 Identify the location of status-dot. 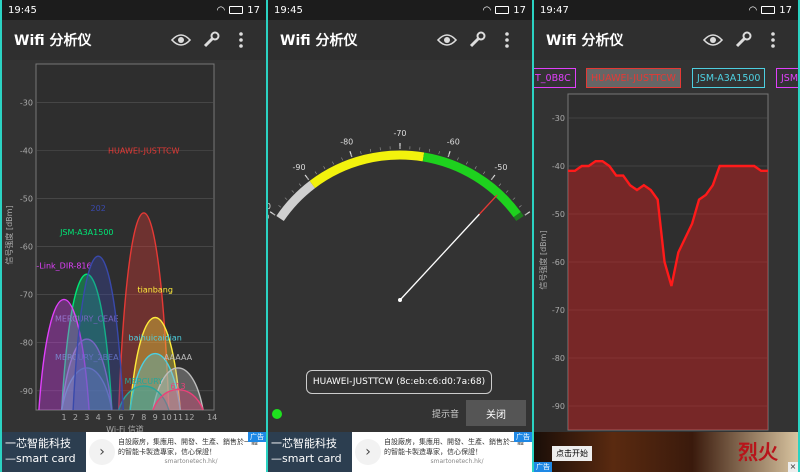
(277, 414).